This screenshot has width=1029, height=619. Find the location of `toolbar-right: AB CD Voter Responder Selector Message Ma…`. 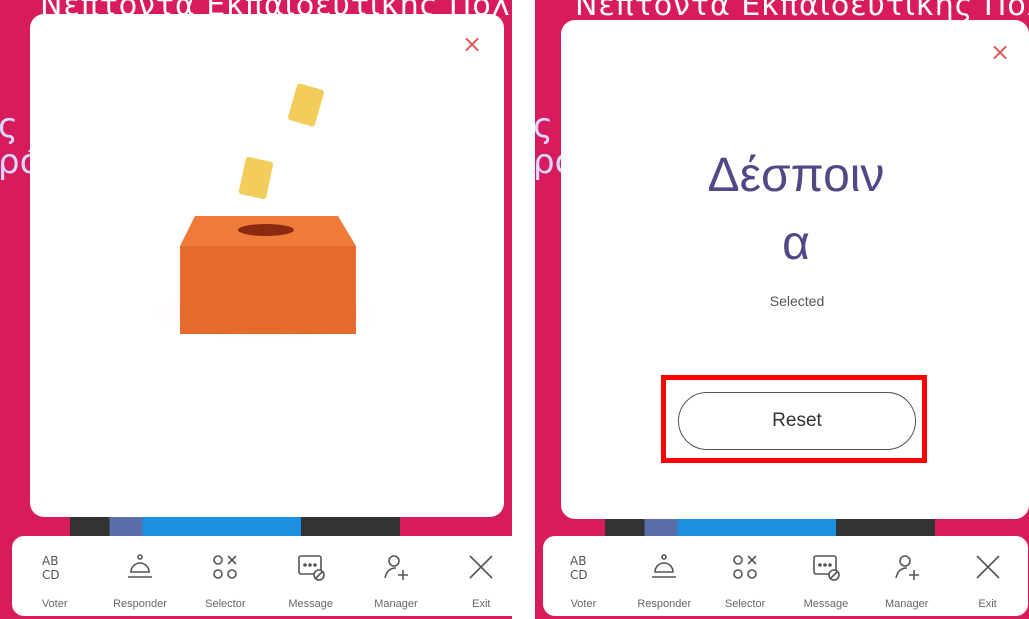

toolbar-right: AB CD Voter Responder Selector Message Ma… is located at coordinates (785, 576).